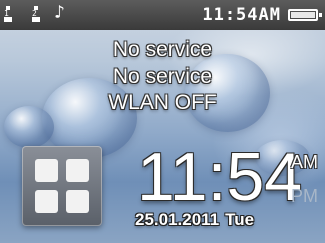 This screenshot has width=325, height=243. I want to click on clock-date: 25.01.2011, so click(177, 219).